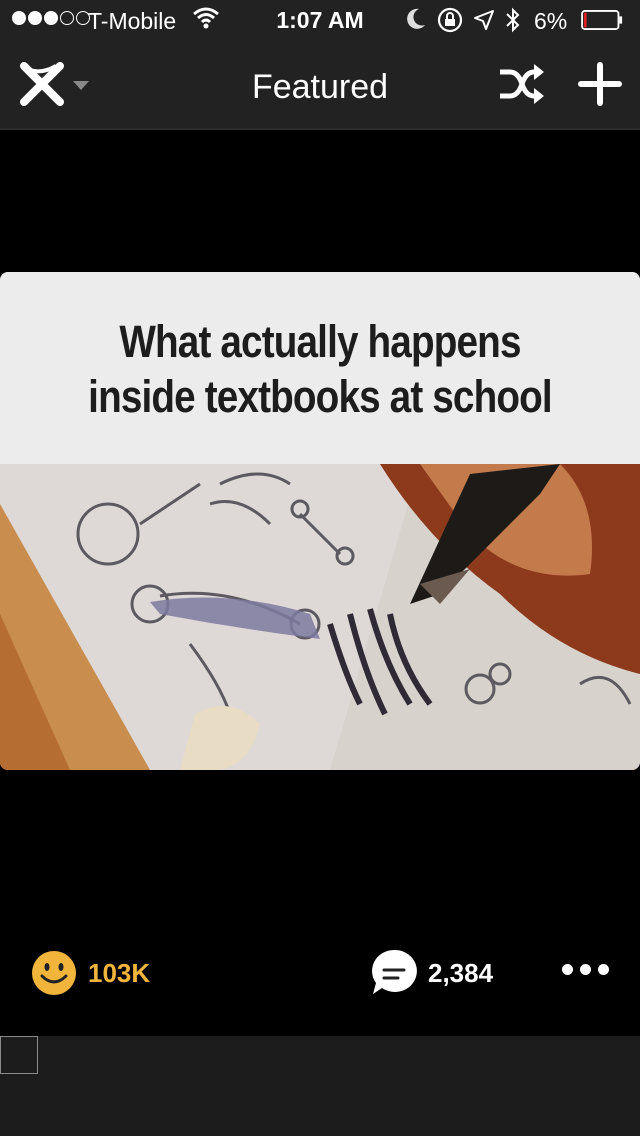 The height and width of the screenshot is (1136, 640). Describe the element at coordinates (602, 20) in the screenshot. I see `battery-icon` at that location.